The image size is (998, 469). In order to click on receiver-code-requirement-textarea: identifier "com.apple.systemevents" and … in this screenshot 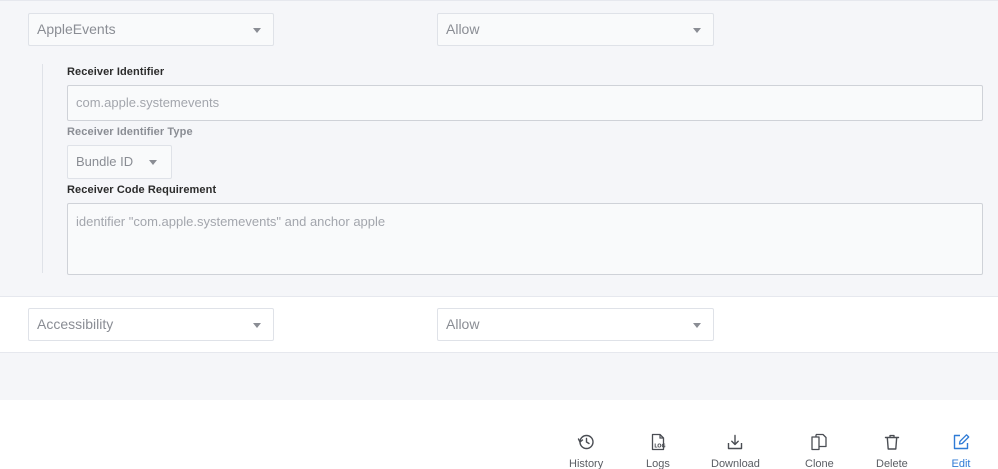, I will do `click(525, 239)`.